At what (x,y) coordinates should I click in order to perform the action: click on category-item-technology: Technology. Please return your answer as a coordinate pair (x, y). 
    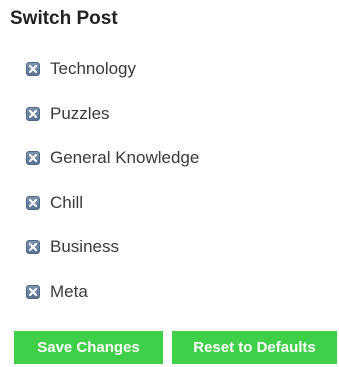
    Looking at the image, I should click on (112, 69).